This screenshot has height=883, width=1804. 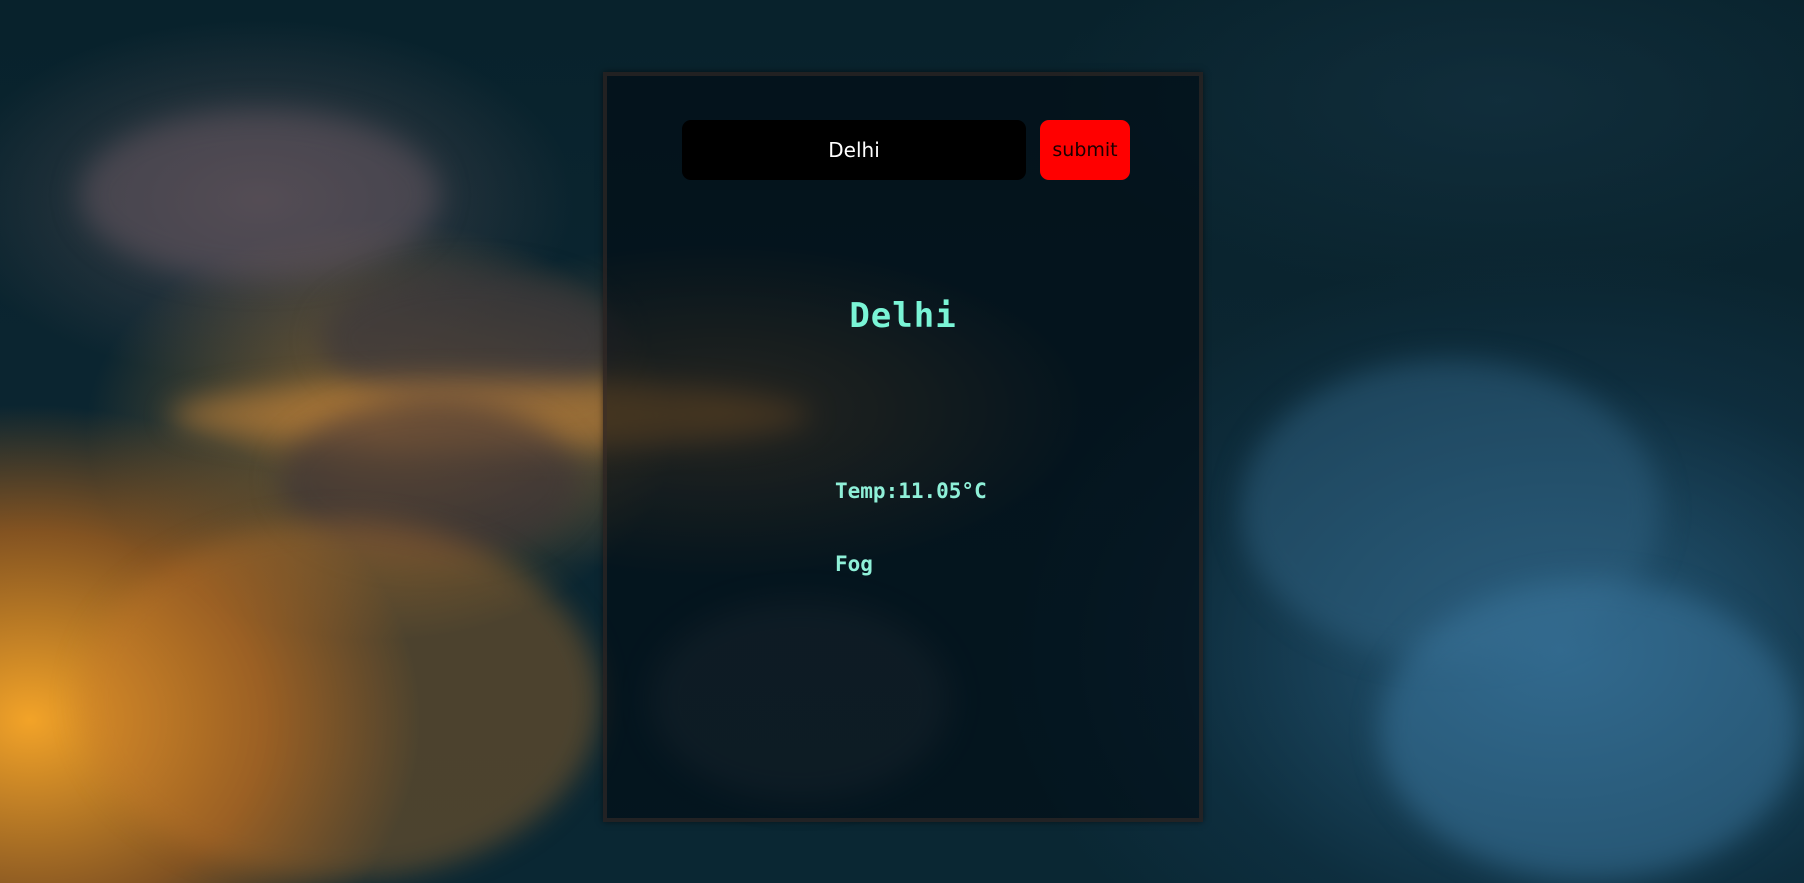 I want to click on search-row: submit, so click(x=906, y=150).